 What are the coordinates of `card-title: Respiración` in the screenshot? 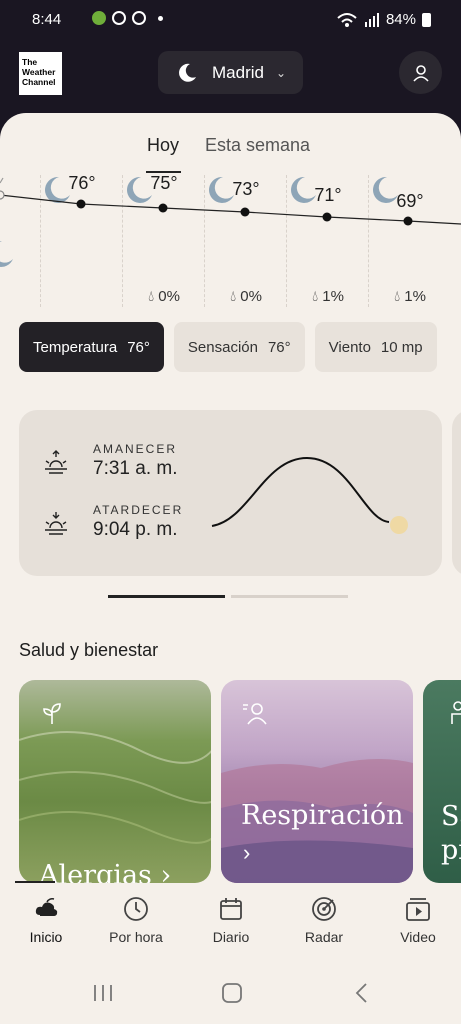 It's located at (322, 815).